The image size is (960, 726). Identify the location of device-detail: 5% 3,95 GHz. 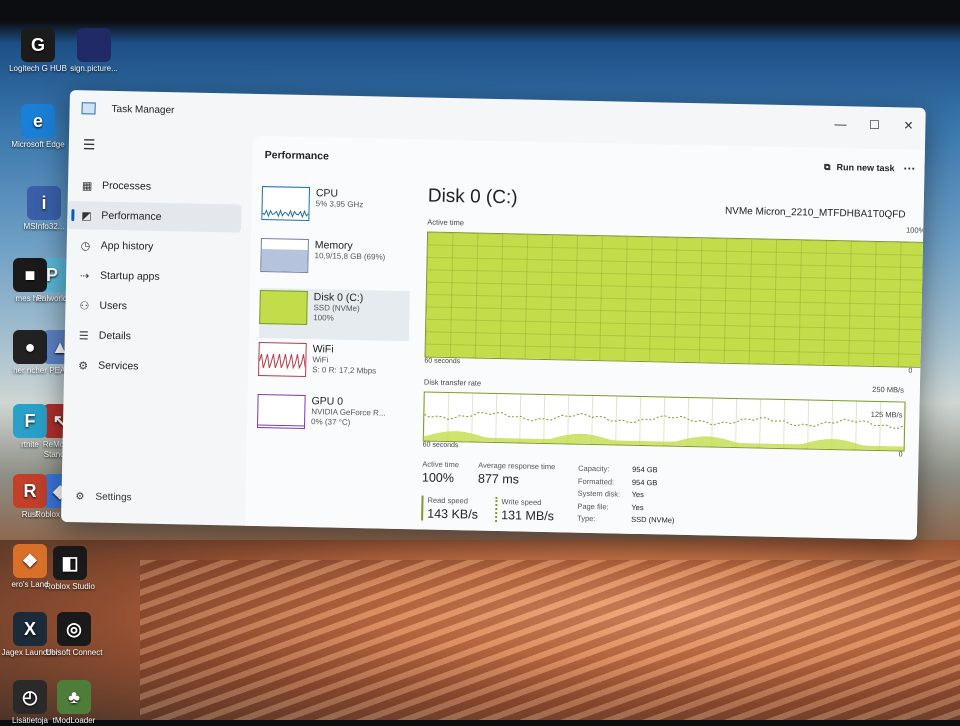
(339, 204).